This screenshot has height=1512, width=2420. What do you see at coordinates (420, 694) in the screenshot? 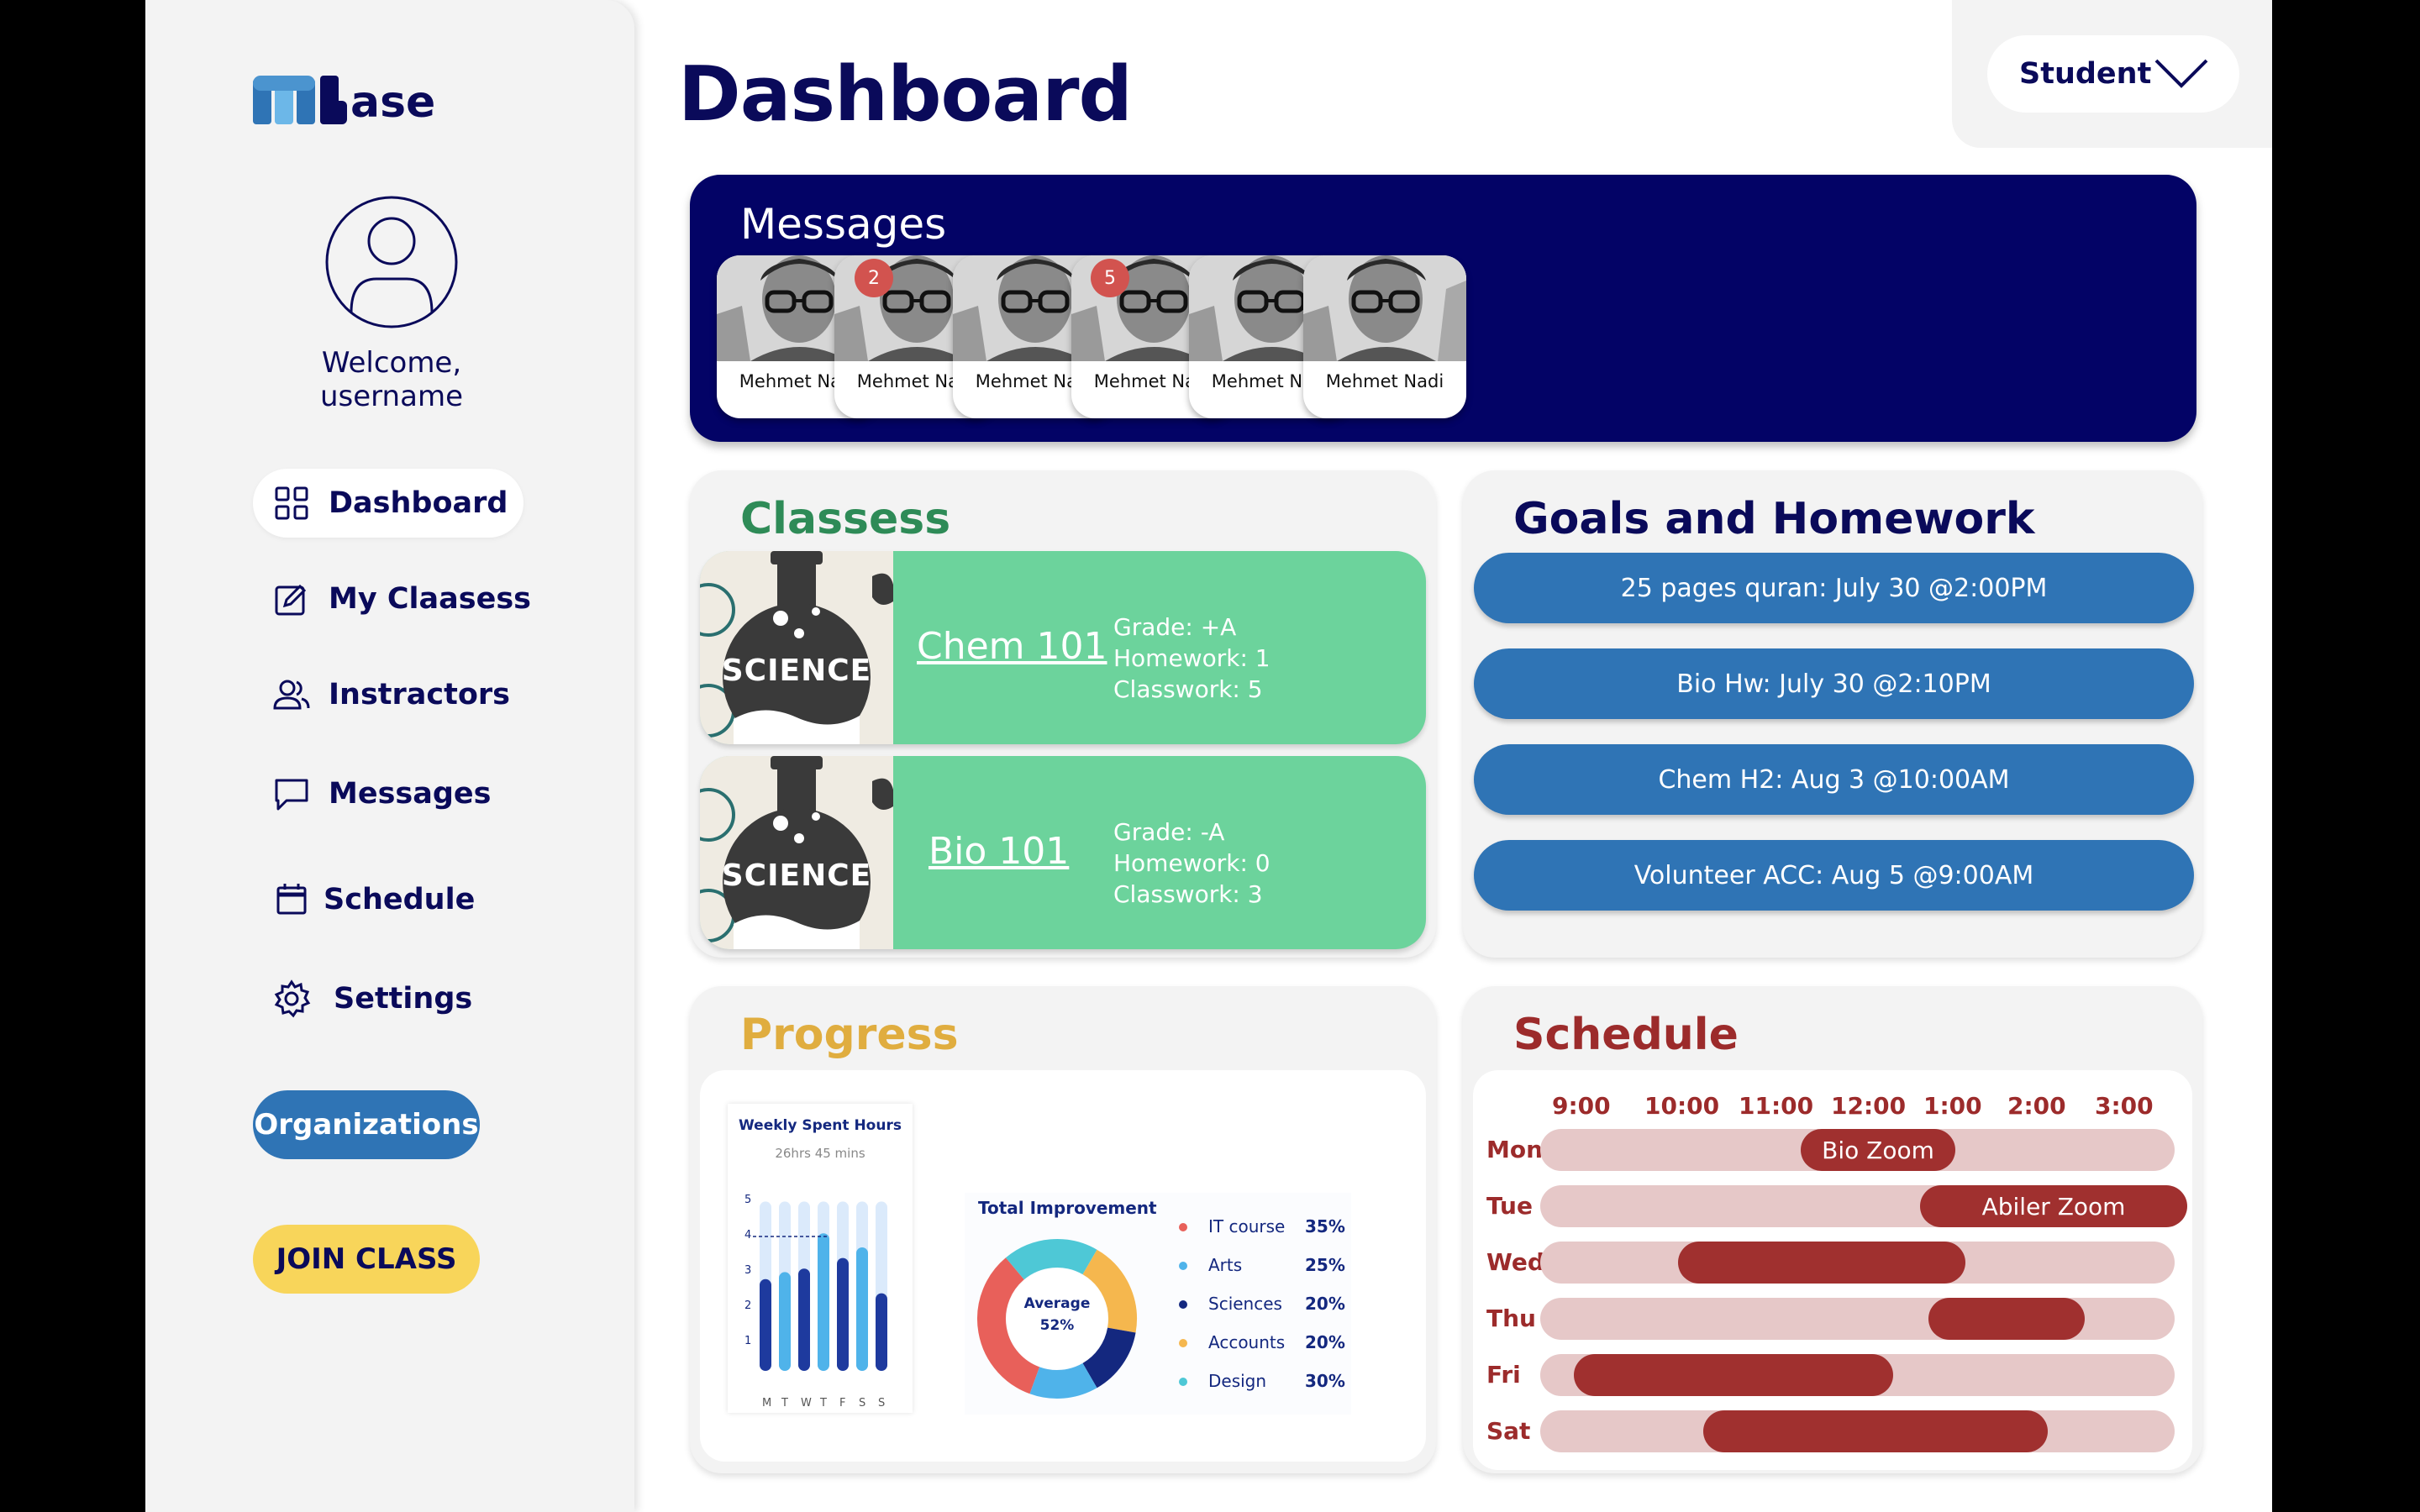
I see `nav-instructors-label: Instractors` at bounding box center [420, 694].